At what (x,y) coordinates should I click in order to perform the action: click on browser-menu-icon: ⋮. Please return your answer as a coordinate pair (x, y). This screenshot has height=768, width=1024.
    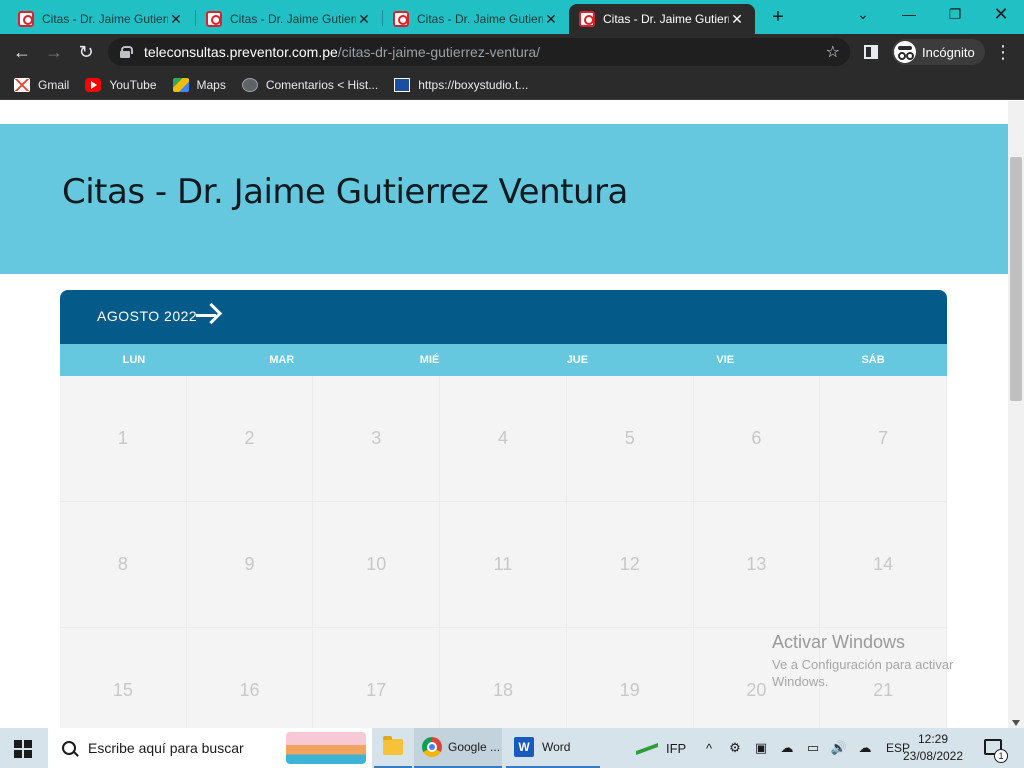
    Looking at the image, I should click on (1003, 52).